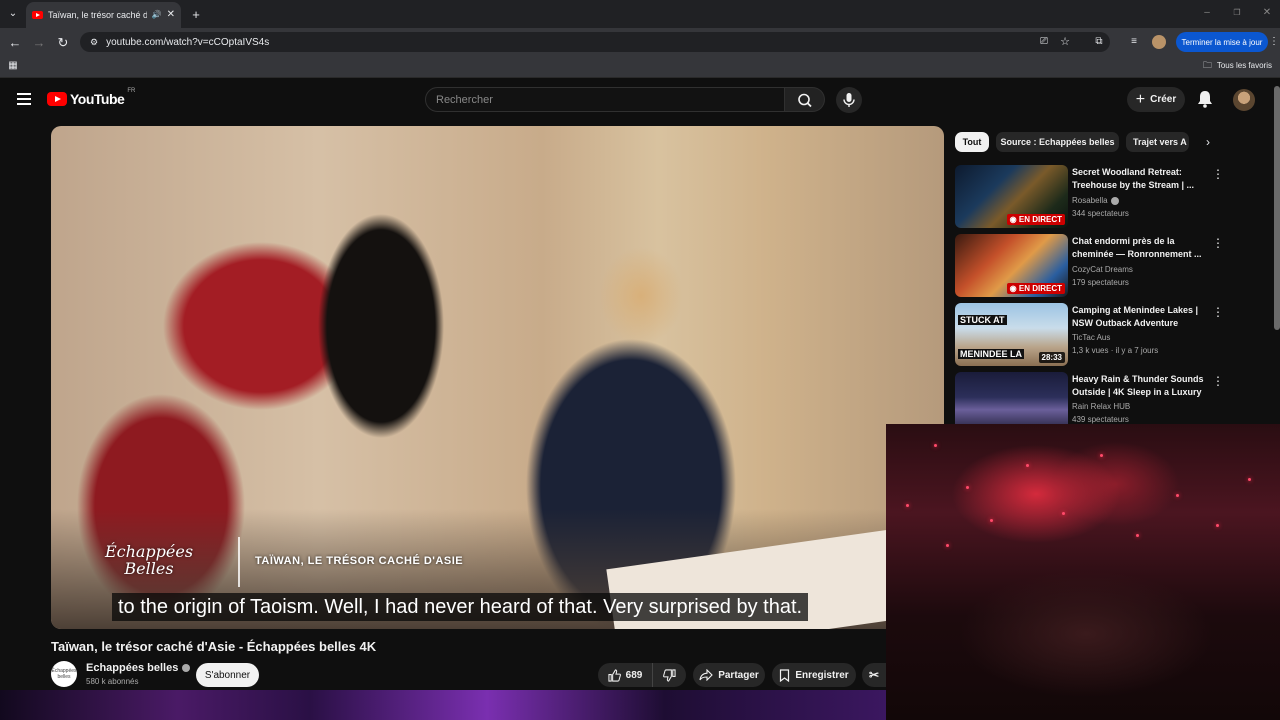 This screenshot has height=720, width=1280. I want to click on recommendation-meta: 1,3 k vues · il y a 7 jours, so click(1115, 350).